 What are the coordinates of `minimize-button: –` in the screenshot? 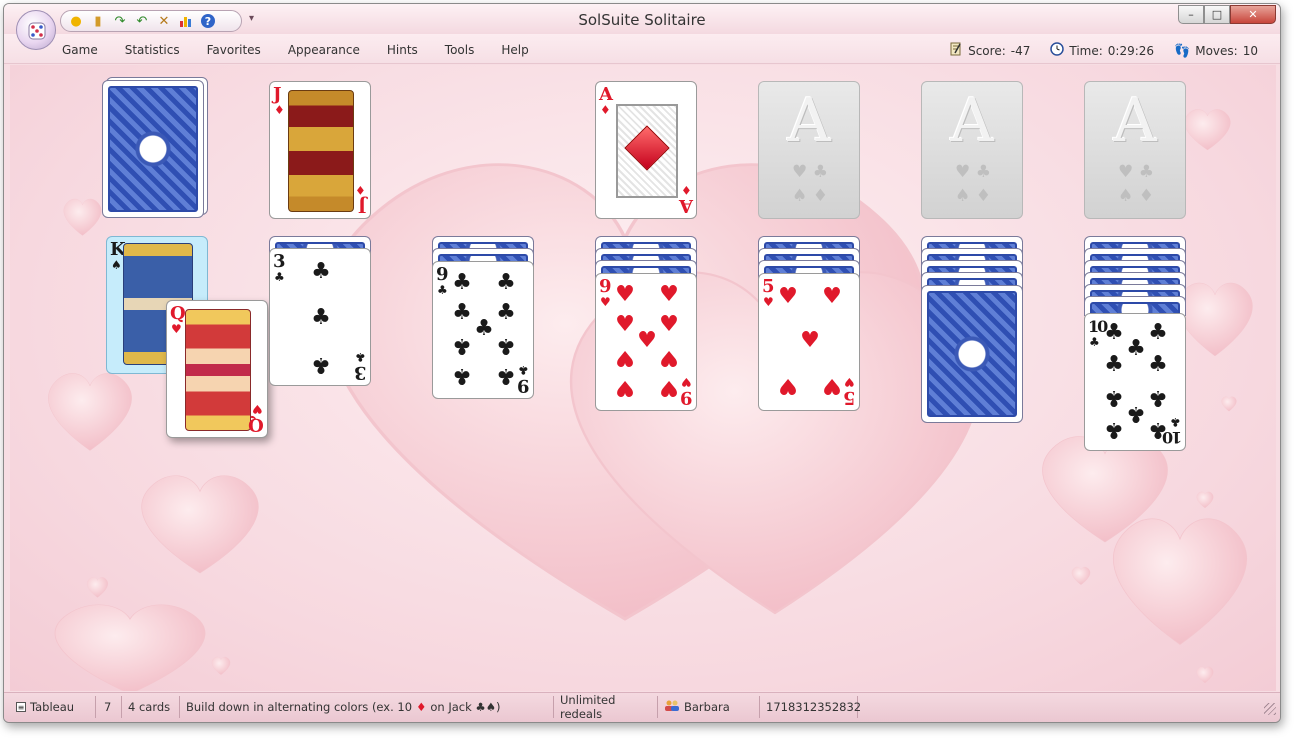 It's located at (1191, 14).